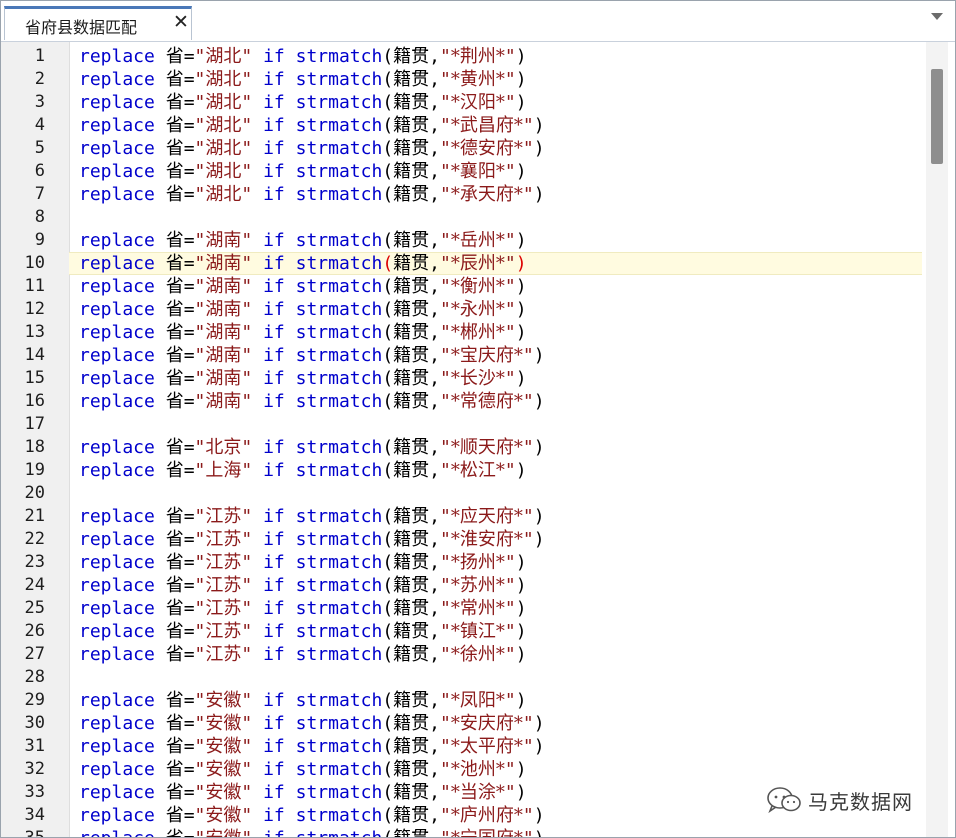  What do you see at coordinates (462, 171) in the screenshot?
I see `code-line: 6 replace 省="湖北" if strmatch(籍贯,"*襄阳*")` at bounding box center [462, 171].